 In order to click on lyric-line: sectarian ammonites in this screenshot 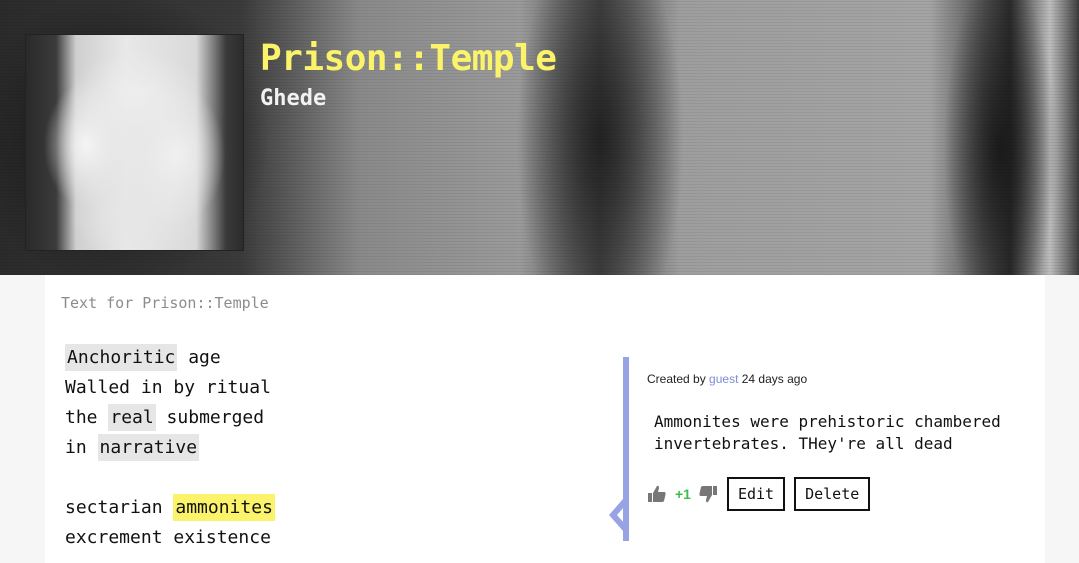, I will do `click(170, 508)`.